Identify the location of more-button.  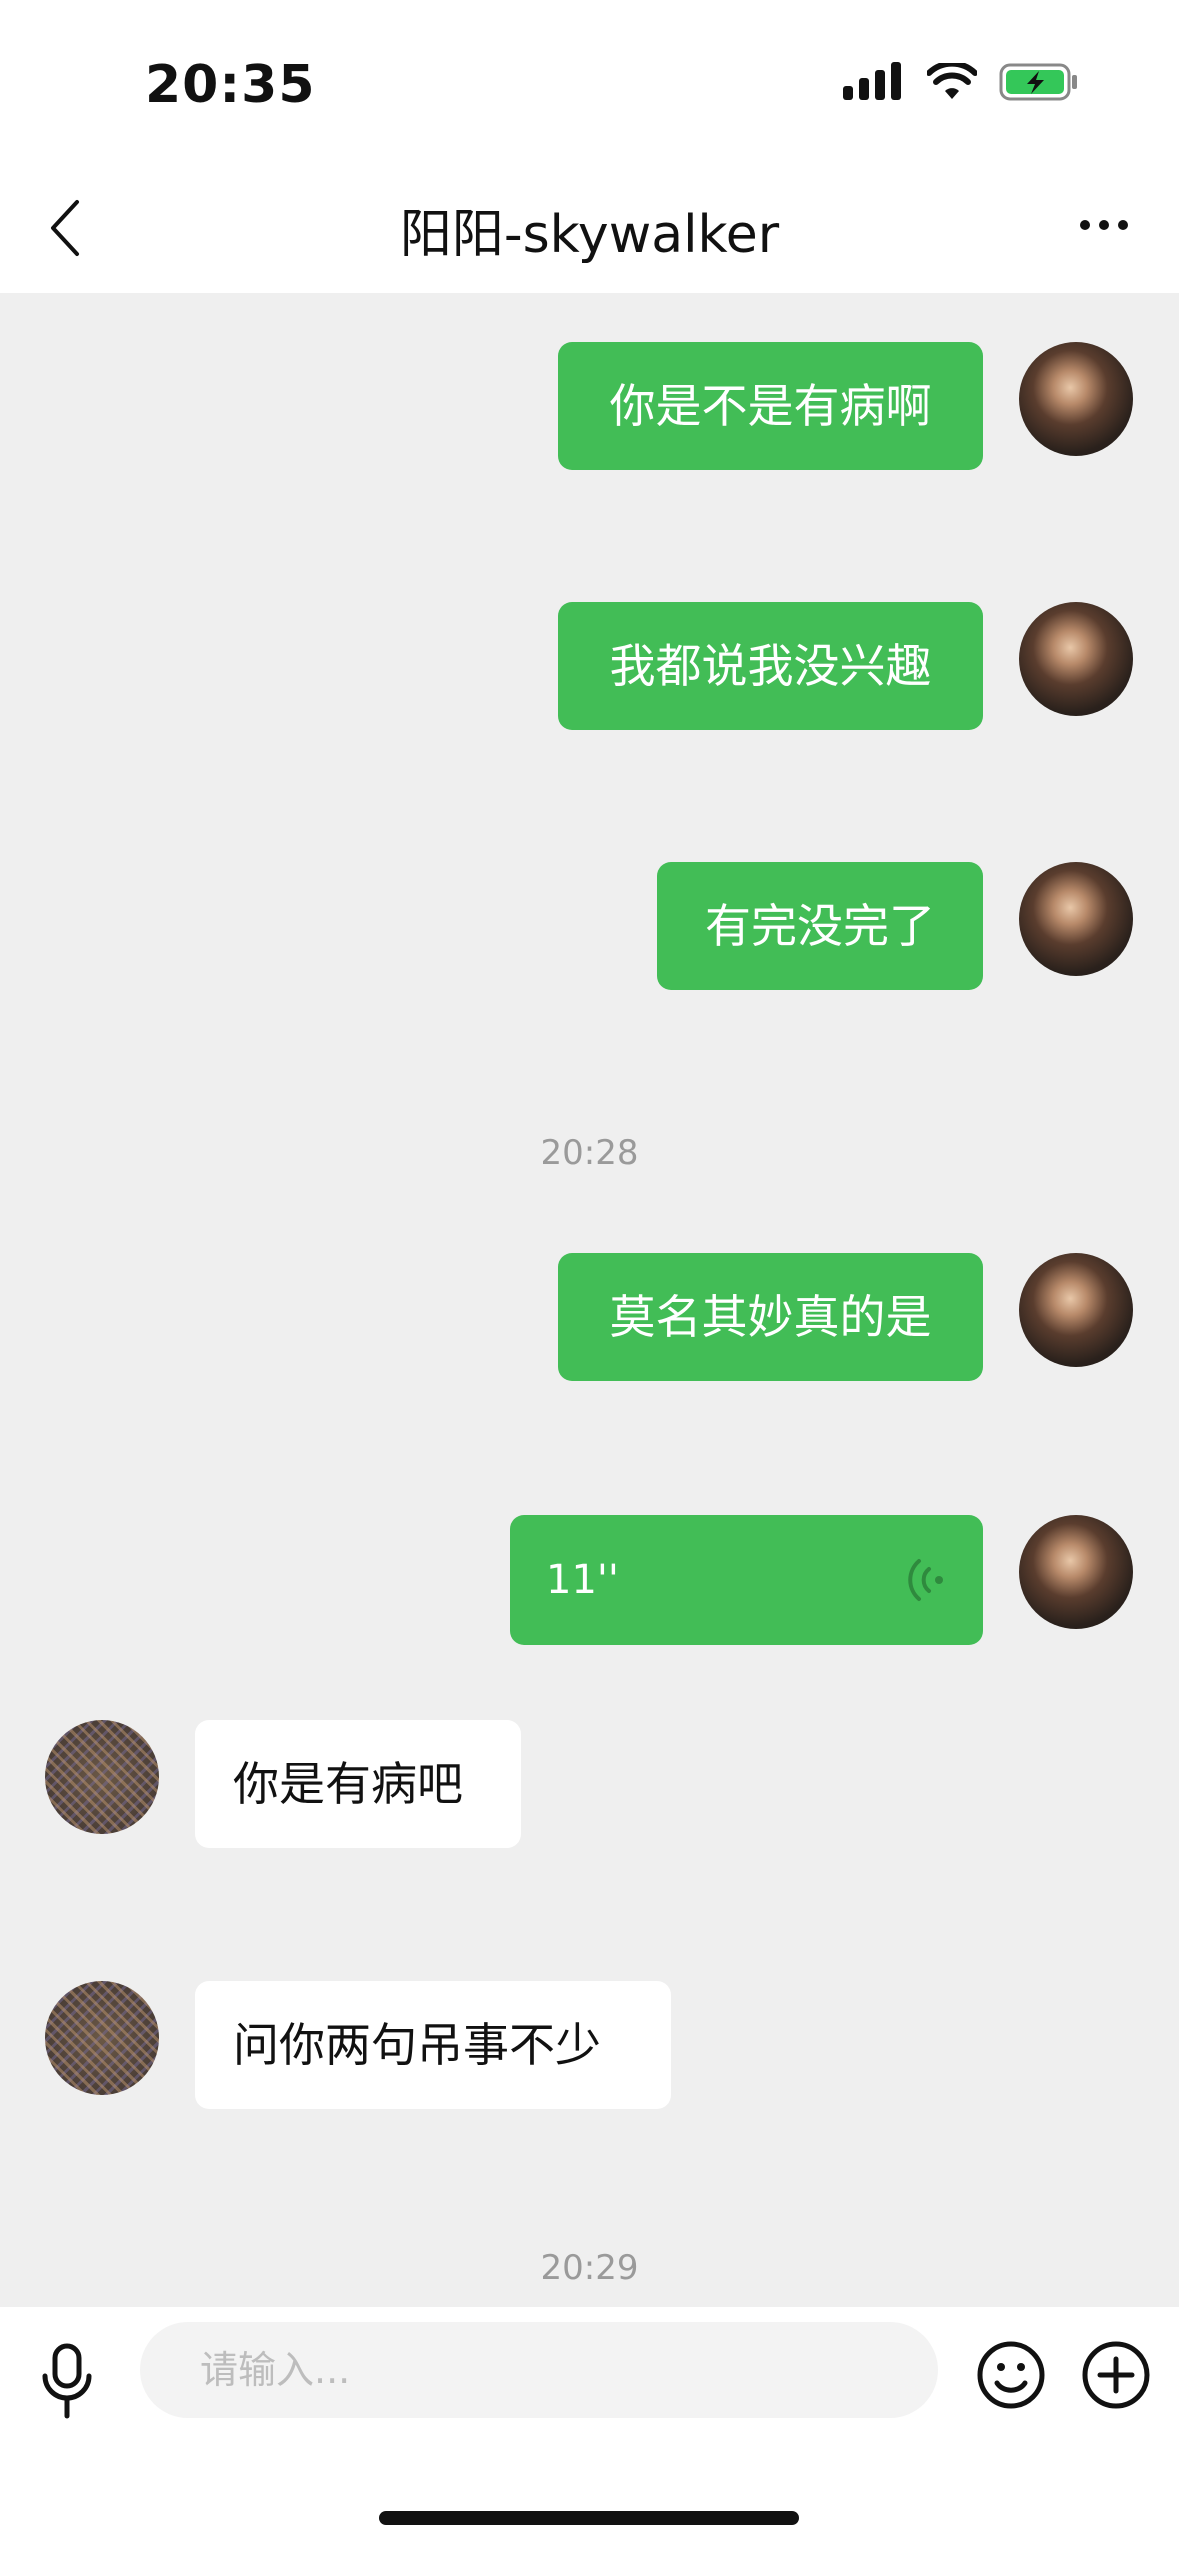
(1104, 225).